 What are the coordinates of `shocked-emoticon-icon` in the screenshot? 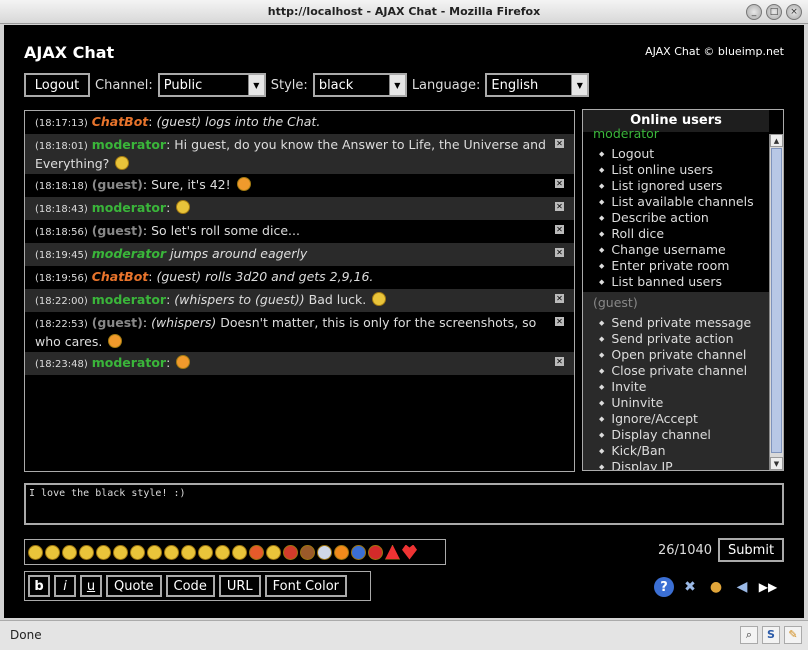 It's located at (137, 552).